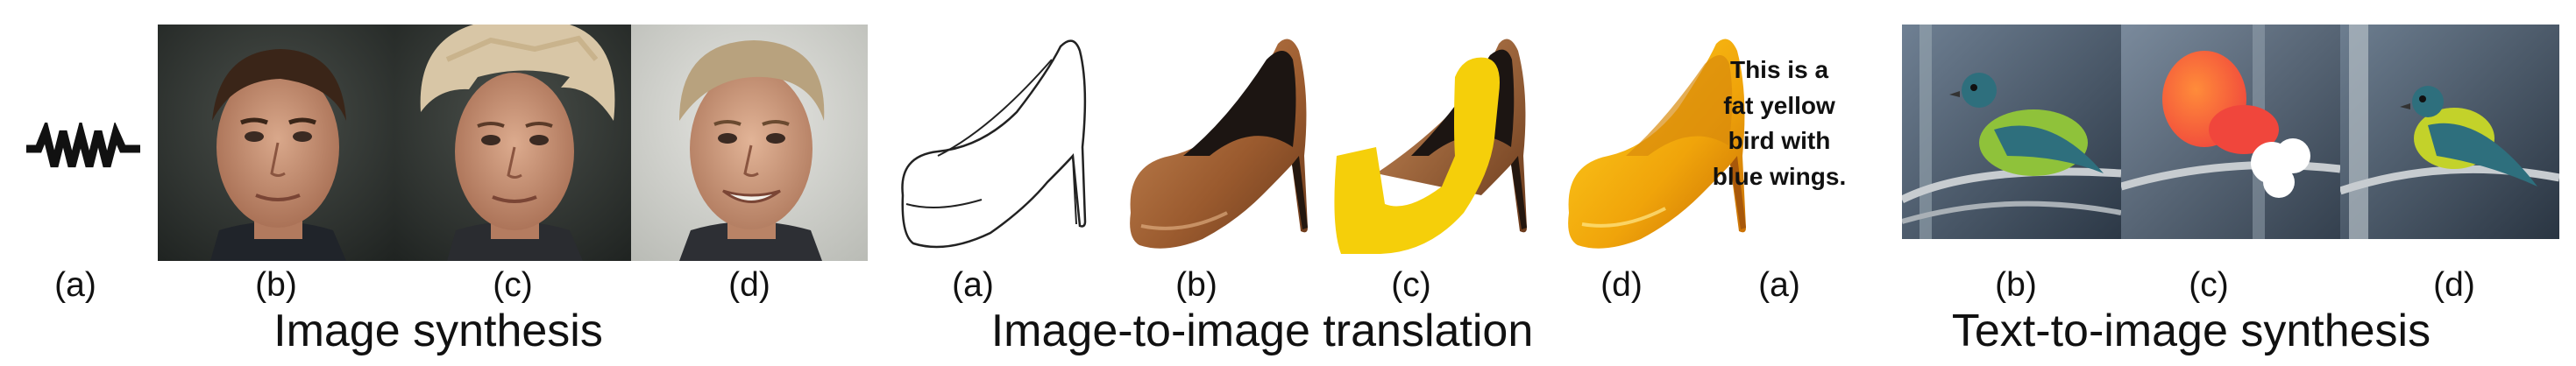  What do you see at coordinates (276, 285) in the screenshot?
I see `panel1-label-b: (b)` at bounding box center [276, 285].